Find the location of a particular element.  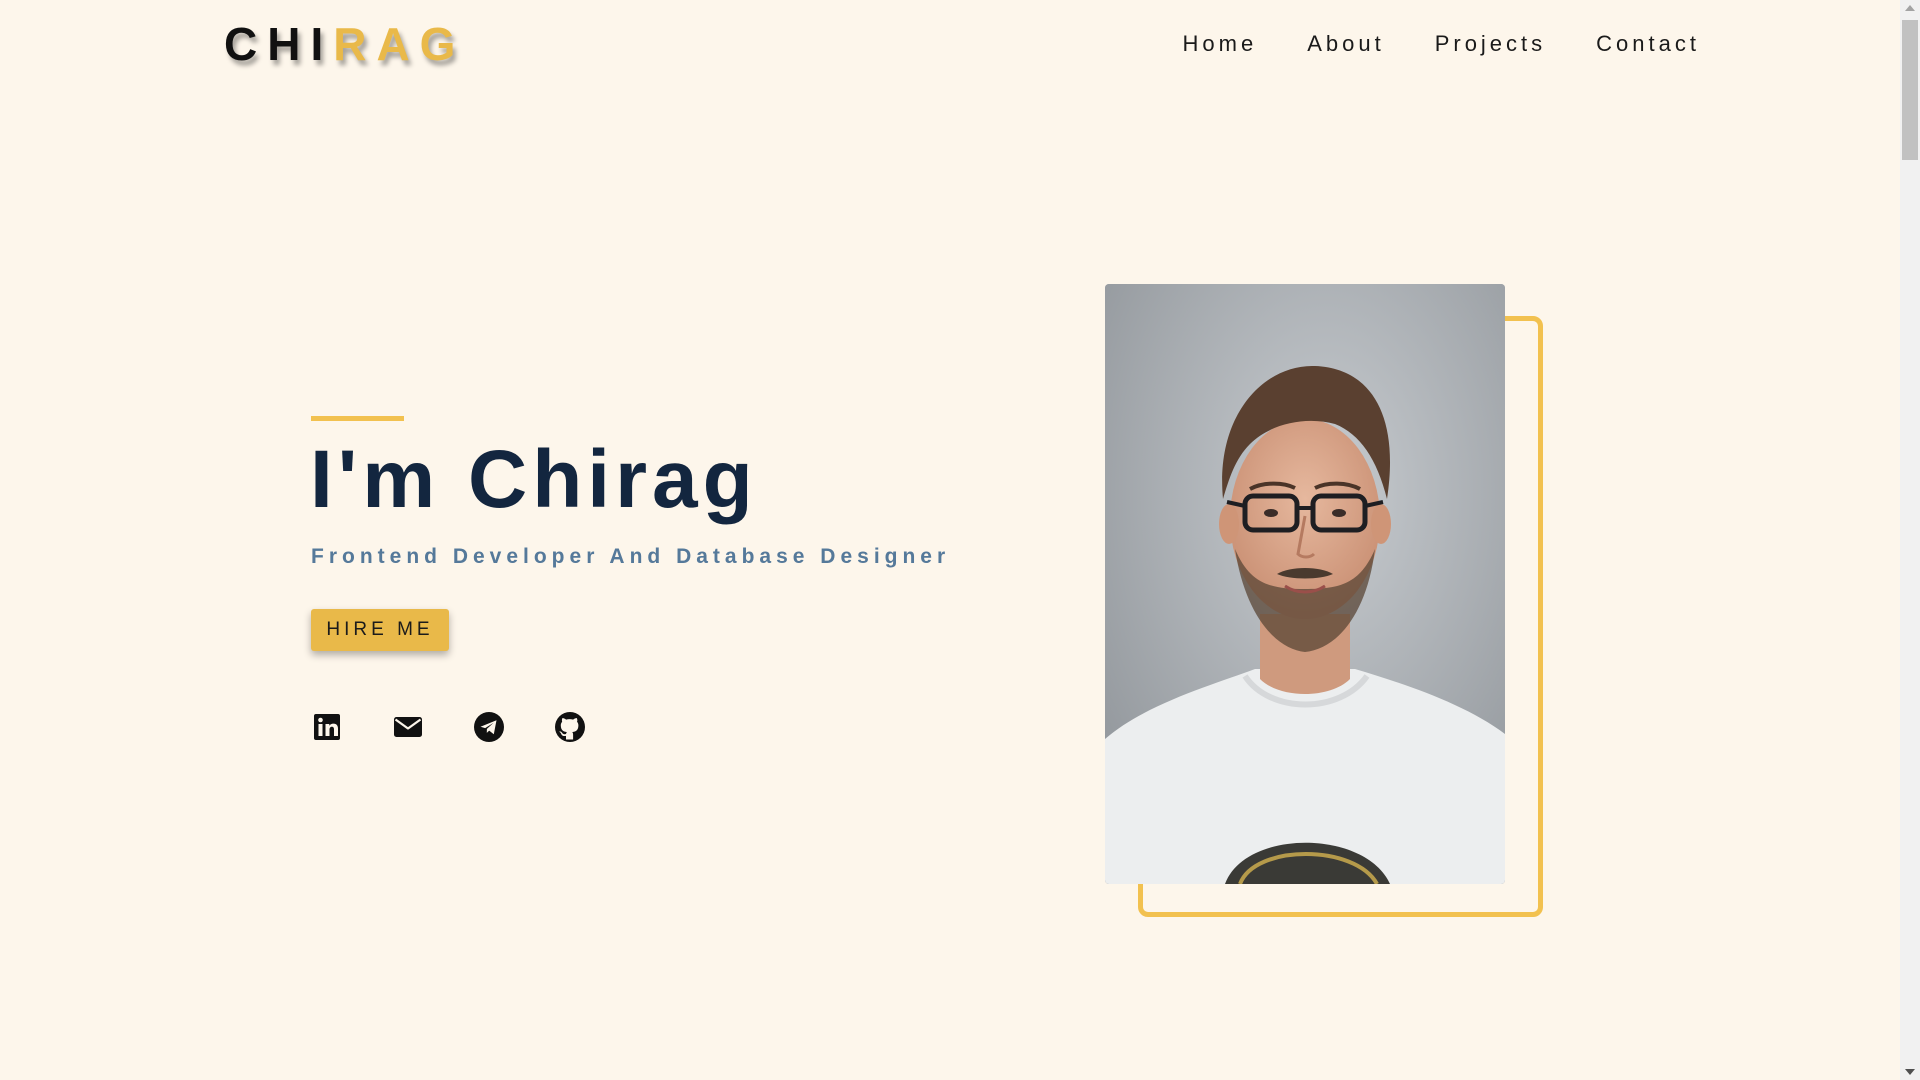

page-scrollbar is located at coordinates (1910, 540).